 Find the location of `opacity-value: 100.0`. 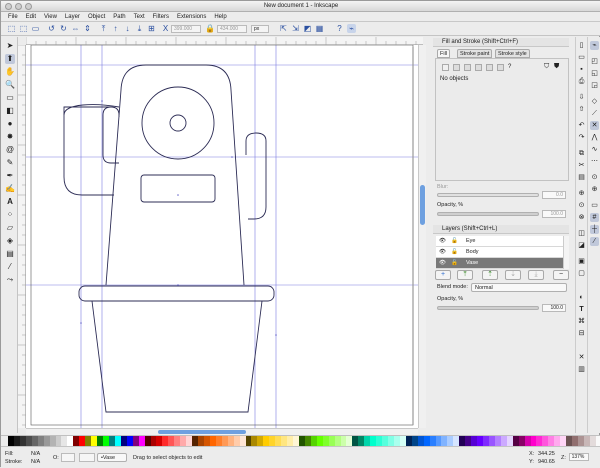

opacity-value: 100.0 is located at coordinates (554, 214).